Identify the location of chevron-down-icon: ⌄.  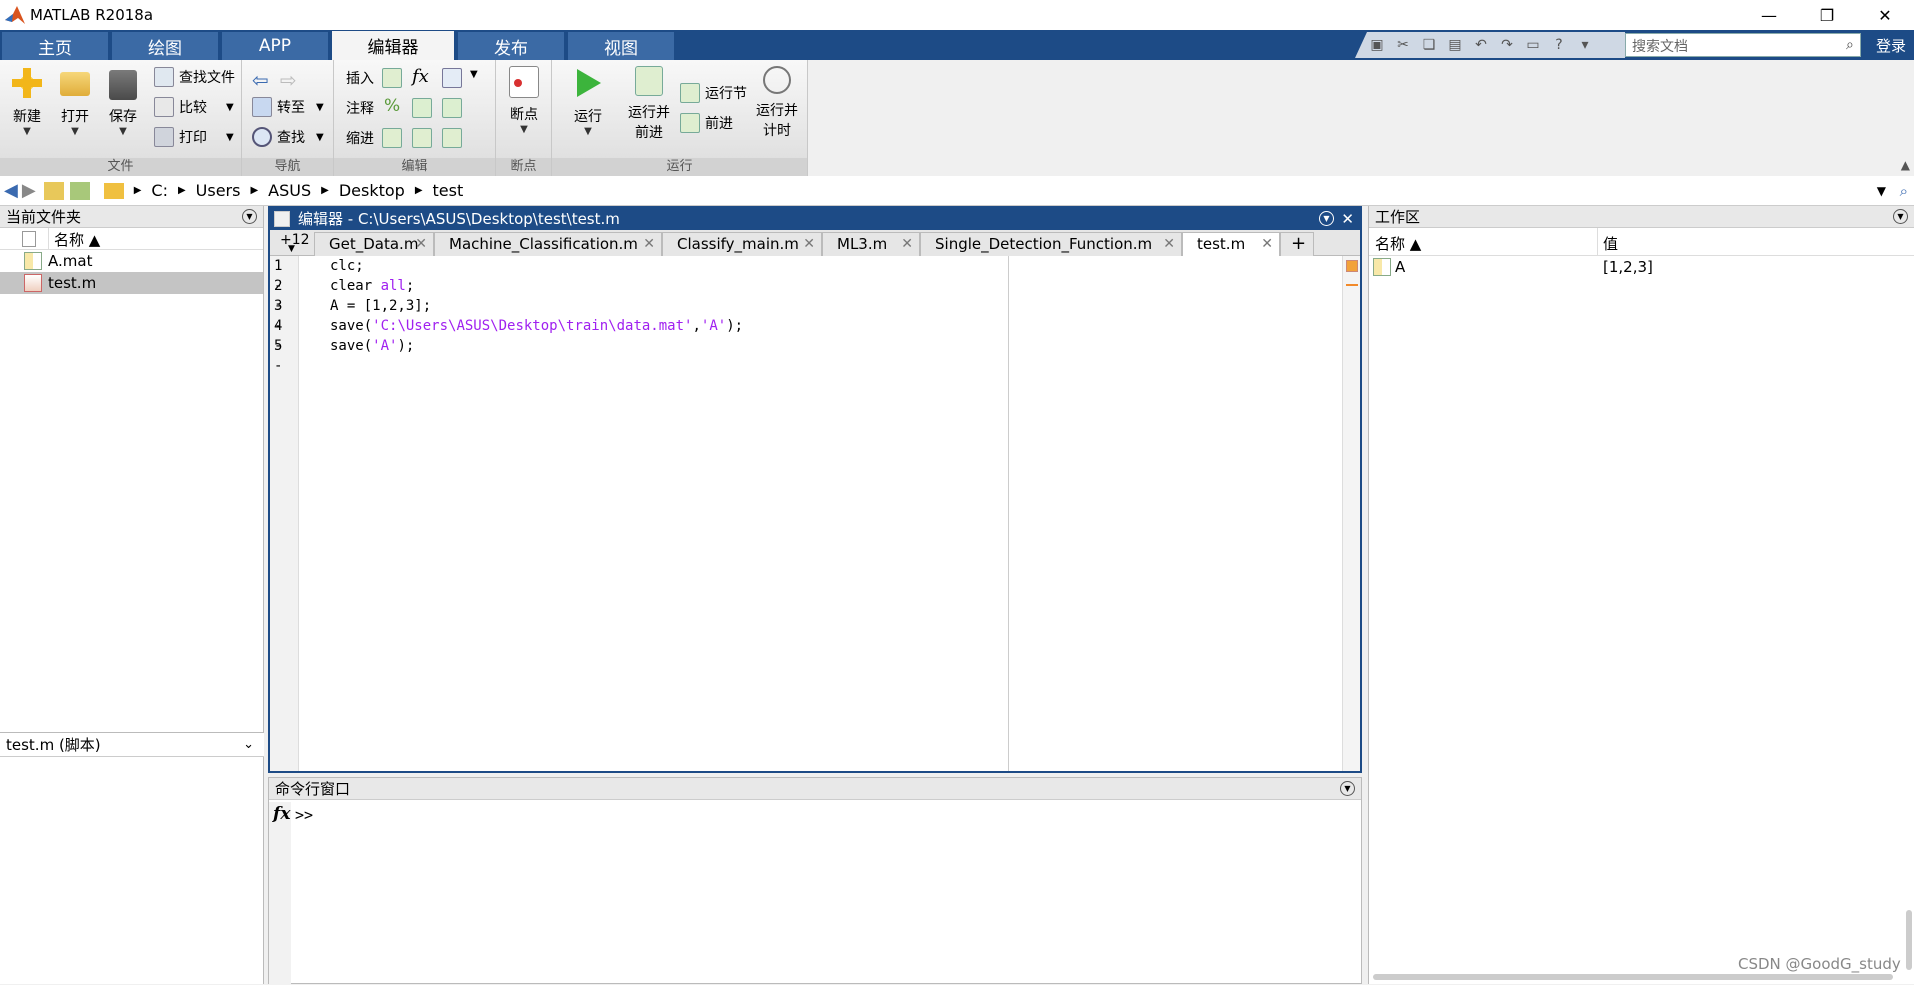
(248, 745).